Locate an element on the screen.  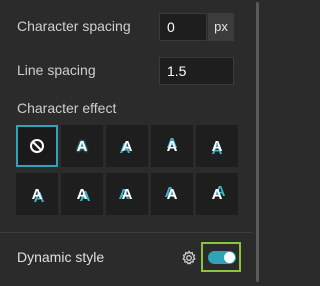
character-spacing-label: Character spacing is located at coordinates (74, 26).